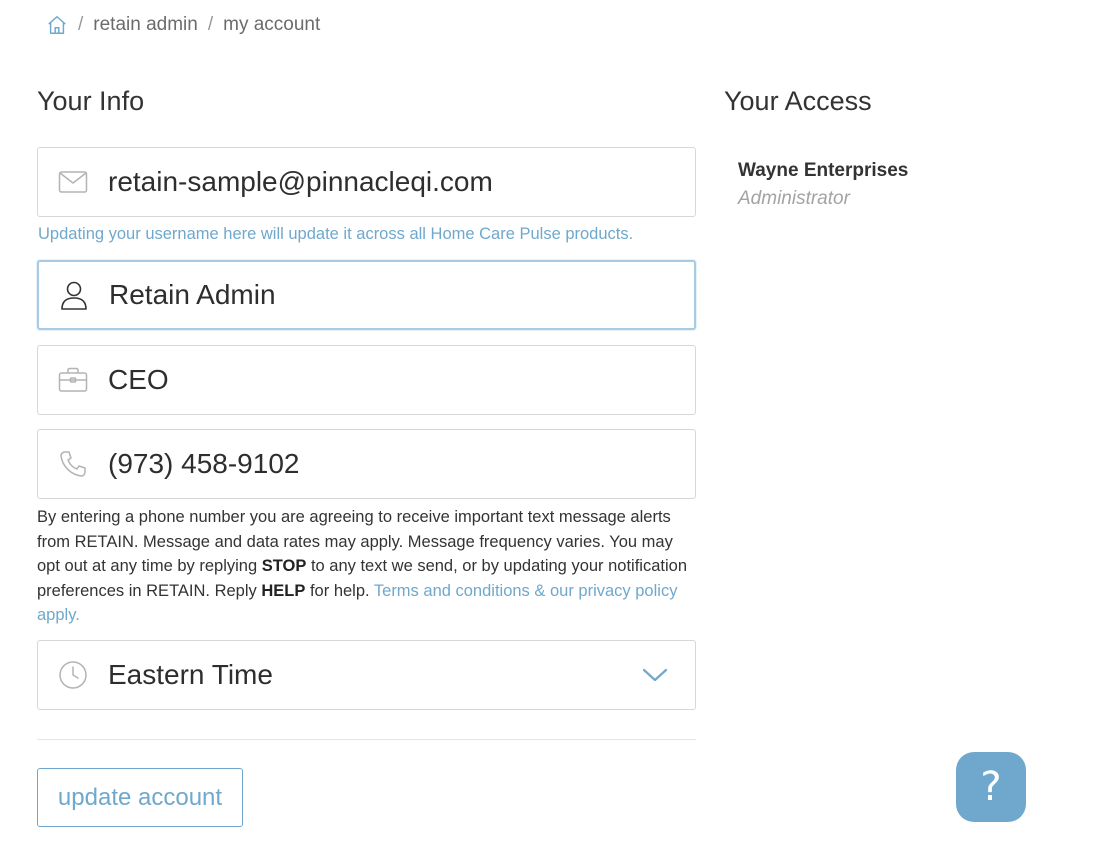 This screenshot has width=1100, height=850. I want to click on email-field: retain-sample@pinnacleqi.com, so click(366, 182).